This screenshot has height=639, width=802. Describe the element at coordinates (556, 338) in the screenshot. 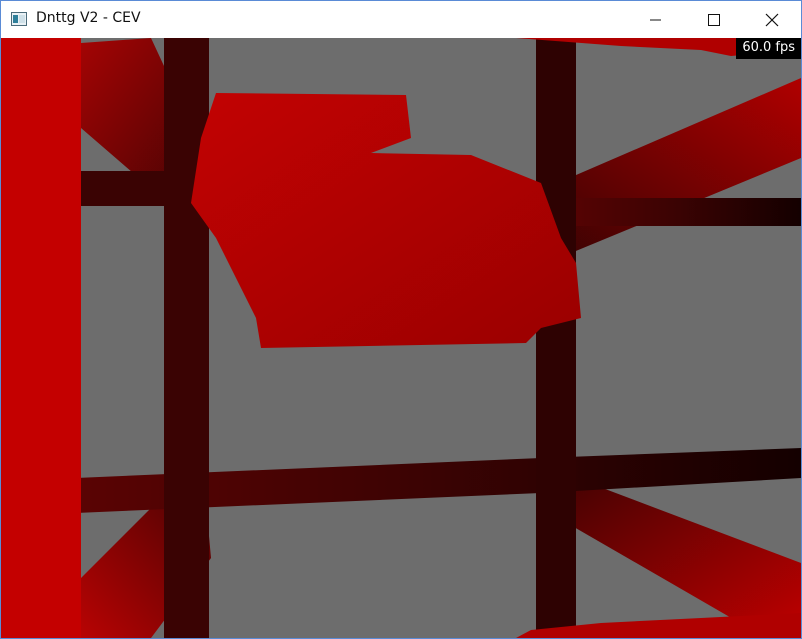

I see `beam-vertical-right` at that location.